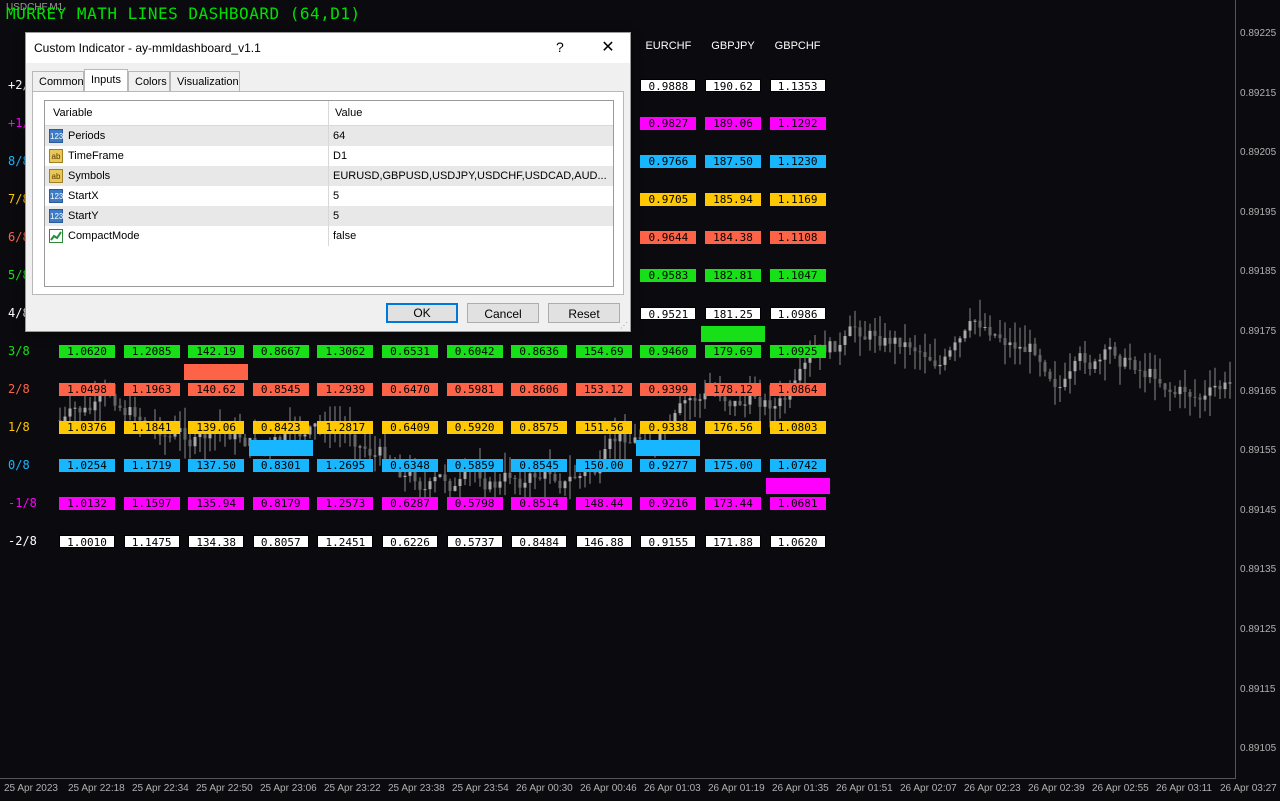 Image resolution: width=1280 pixels, height=801 pixels. What do you see at coordinates (19, 427) in the screenshot?
I see `level-label: 1/8` at bounding box center [19, 427].